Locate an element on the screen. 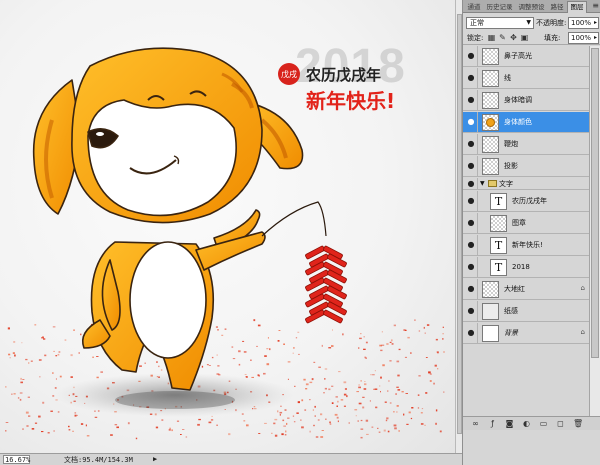 The height and width of the screenshot is (465, 600). tab-channels: 通道 is located at coordinates (474, 7).